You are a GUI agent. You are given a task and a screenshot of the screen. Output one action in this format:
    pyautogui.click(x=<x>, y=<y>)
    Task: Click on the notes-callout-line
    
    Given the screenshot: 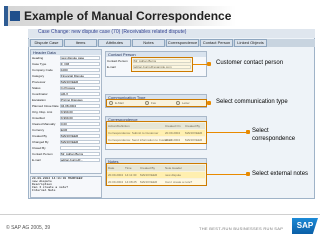 What is the action you would take?
    pyautogui.click(x=227, y=174)
    